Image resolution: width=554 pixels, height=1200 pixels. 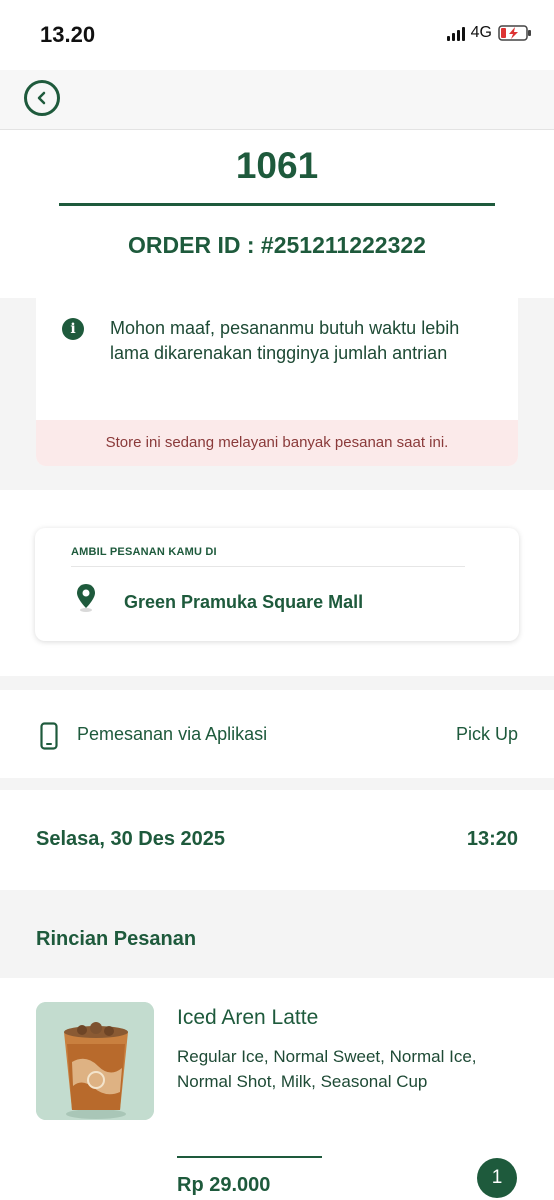 What do you see at coordinates (277, 734) in the screenshot?
I see `order-channel-row: Pemesanan via Aplikasi Pick Up` at bounding box center [277, 734].